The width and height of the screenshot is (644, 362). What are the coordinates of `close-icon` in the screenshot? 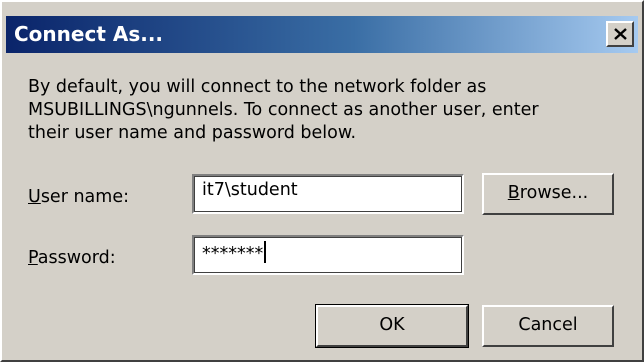 It's located at (620, 34).